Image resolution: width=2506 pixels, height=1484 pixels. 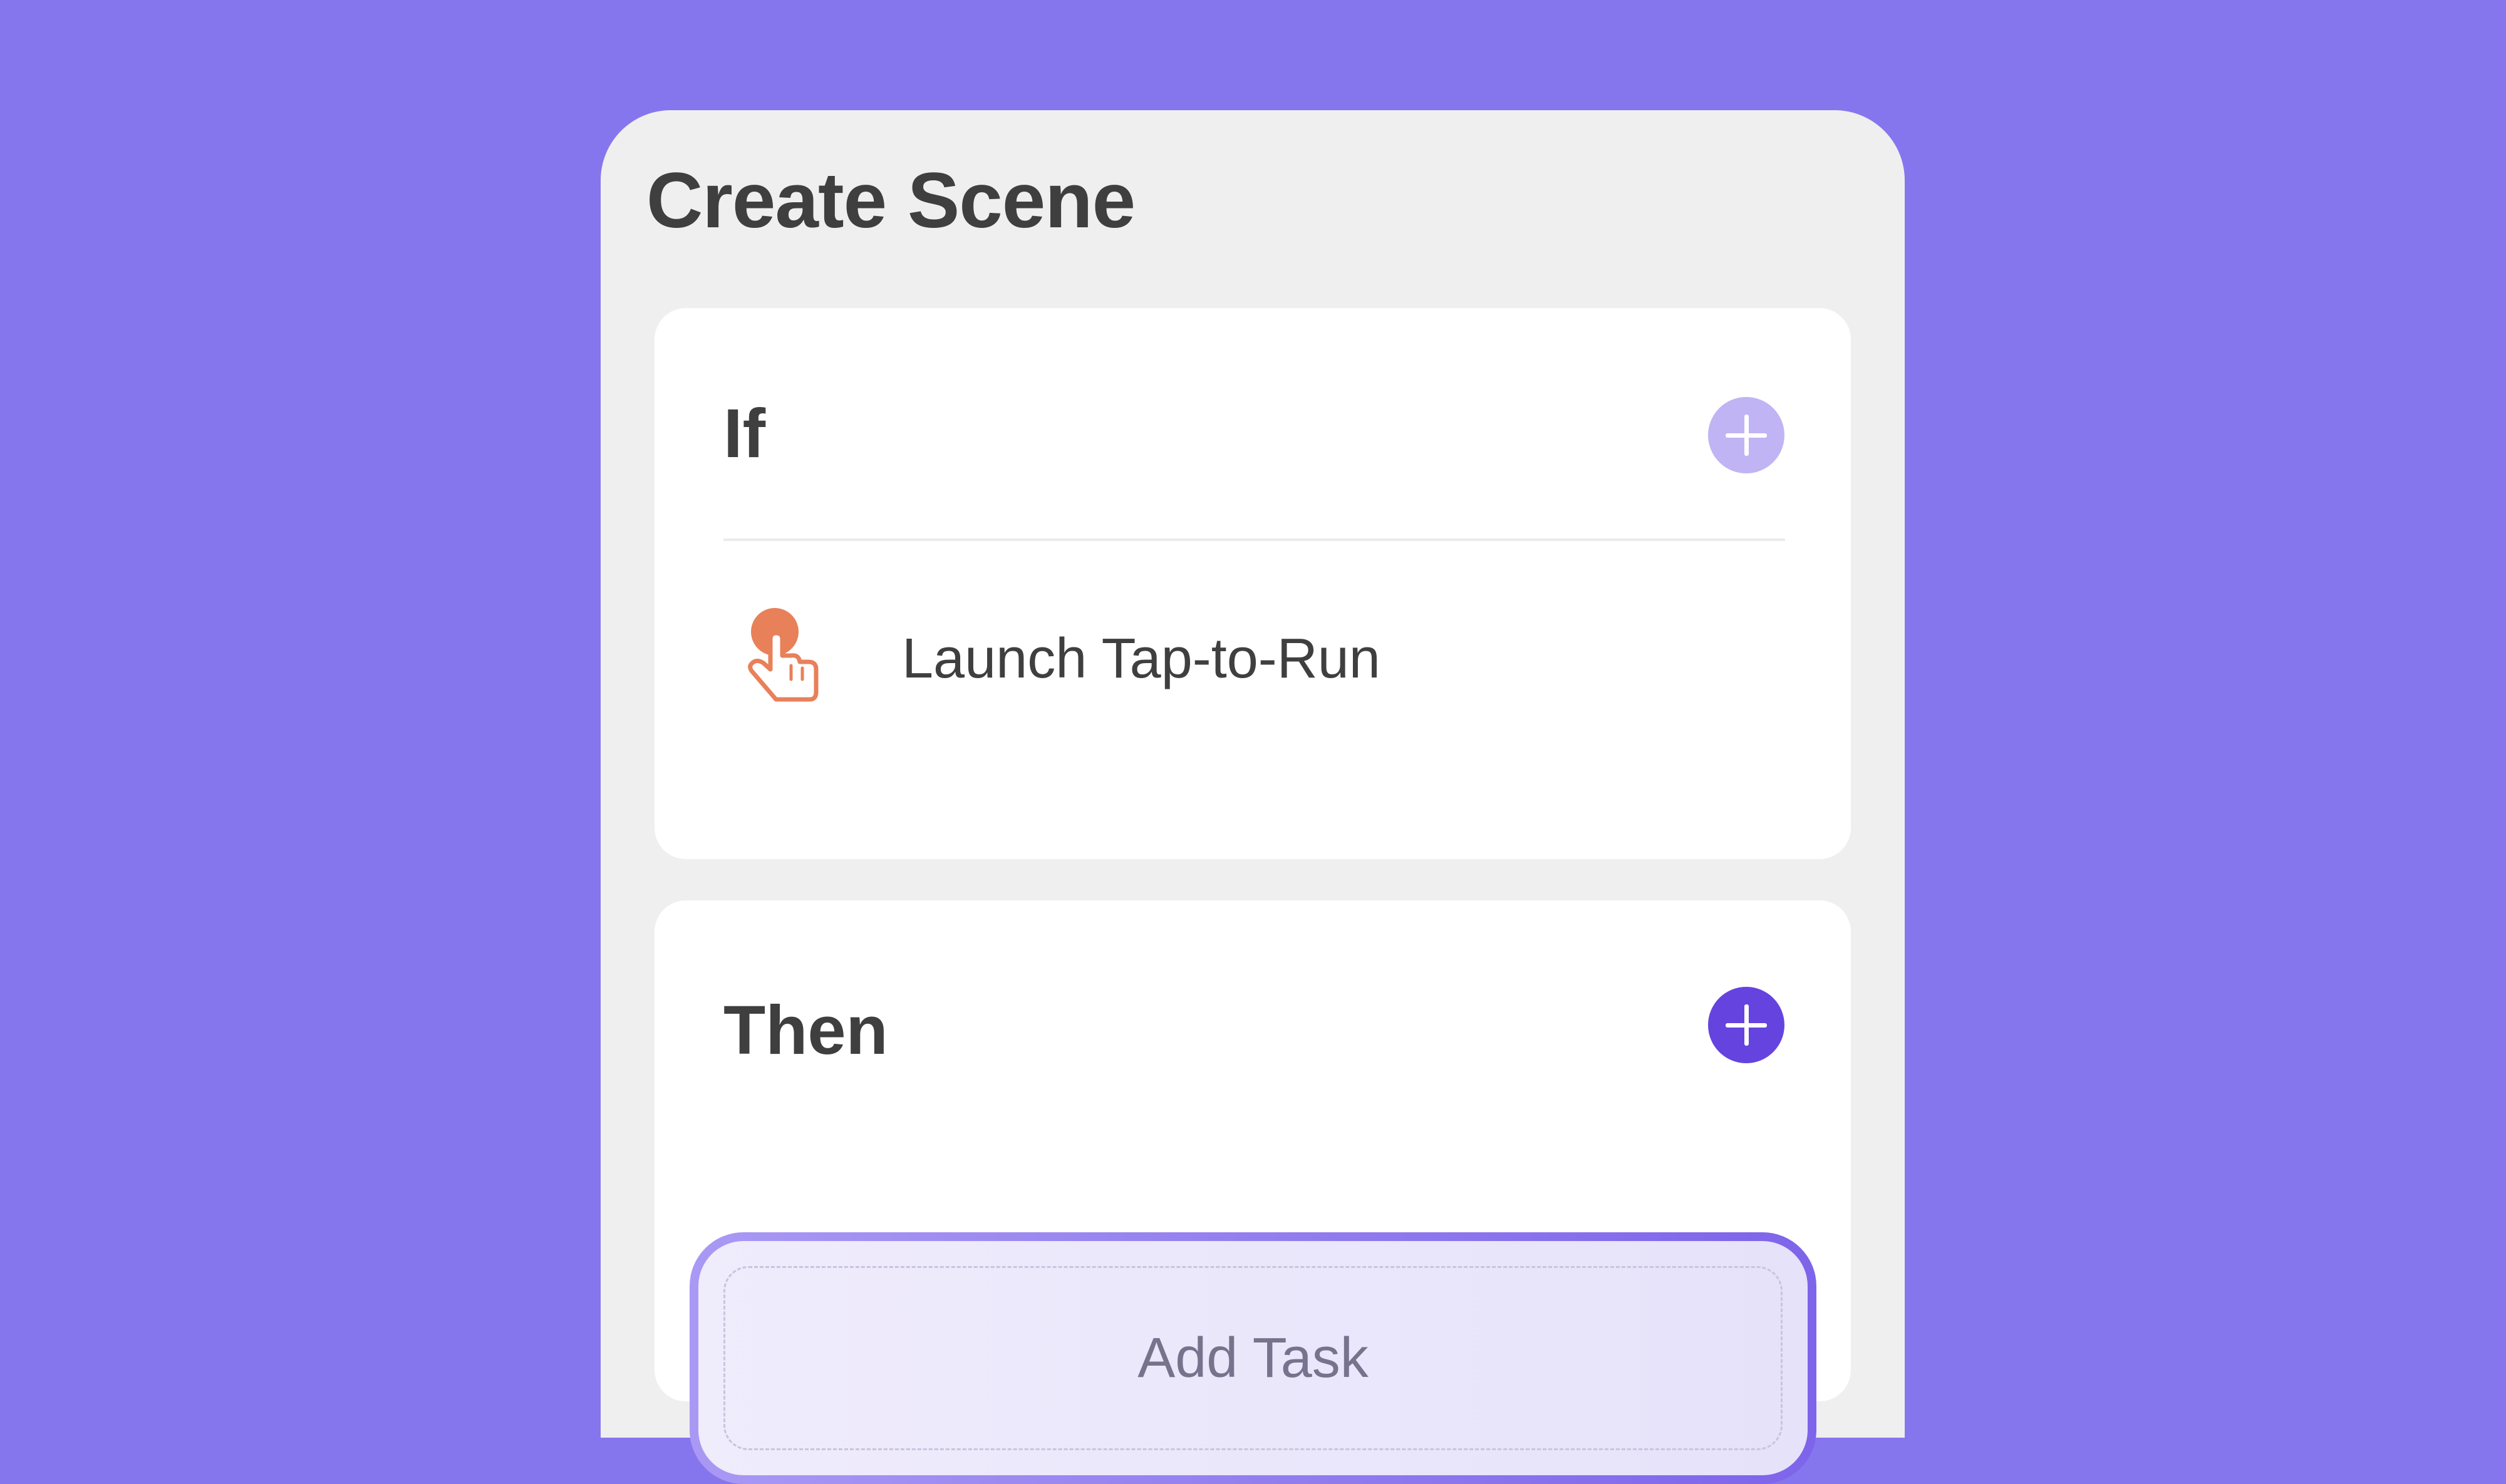 I want to click on then-section-title: Then, so click(x=805, y=1030).